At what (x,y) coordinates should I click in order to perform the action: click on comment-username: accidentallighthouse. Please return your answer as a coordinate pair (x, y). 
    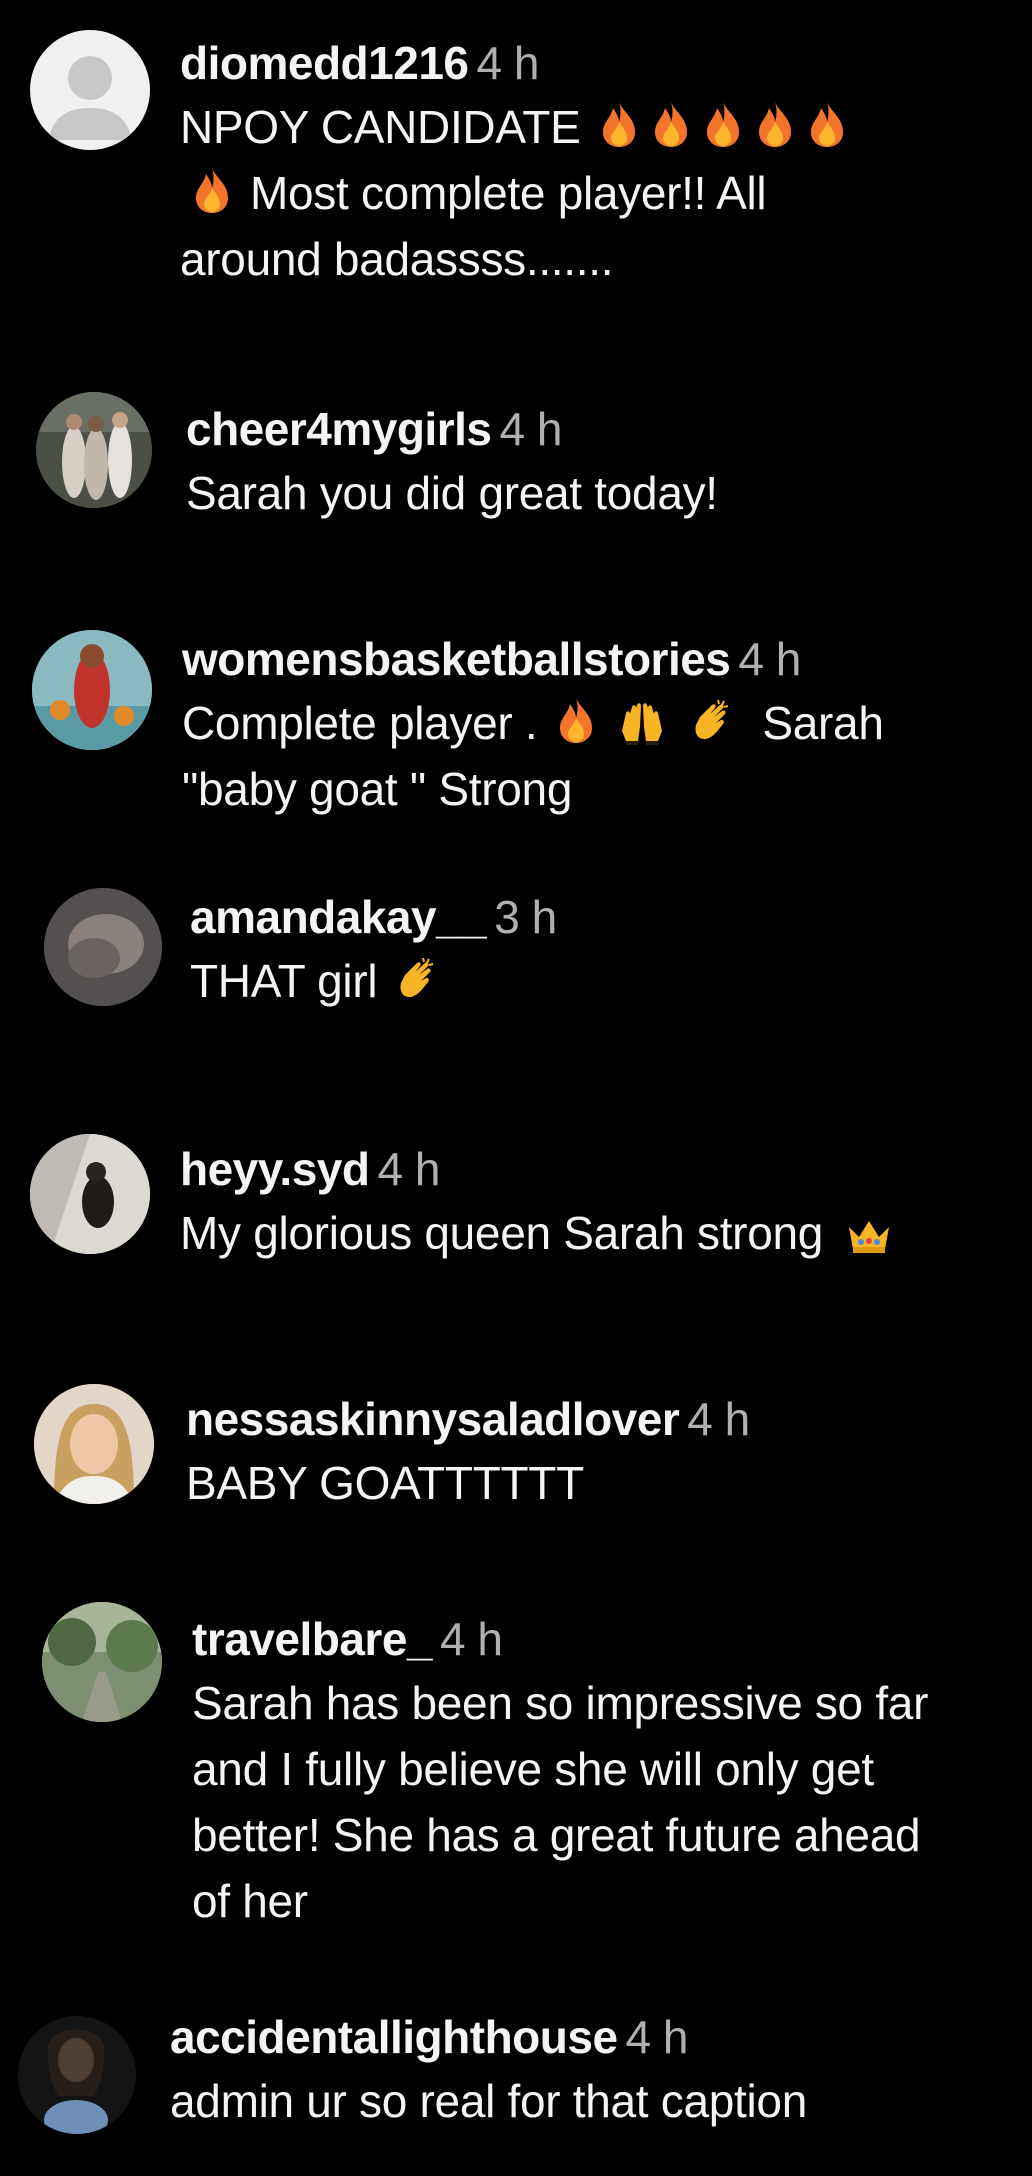
    Looking at the image, I should click on (394, 2037).